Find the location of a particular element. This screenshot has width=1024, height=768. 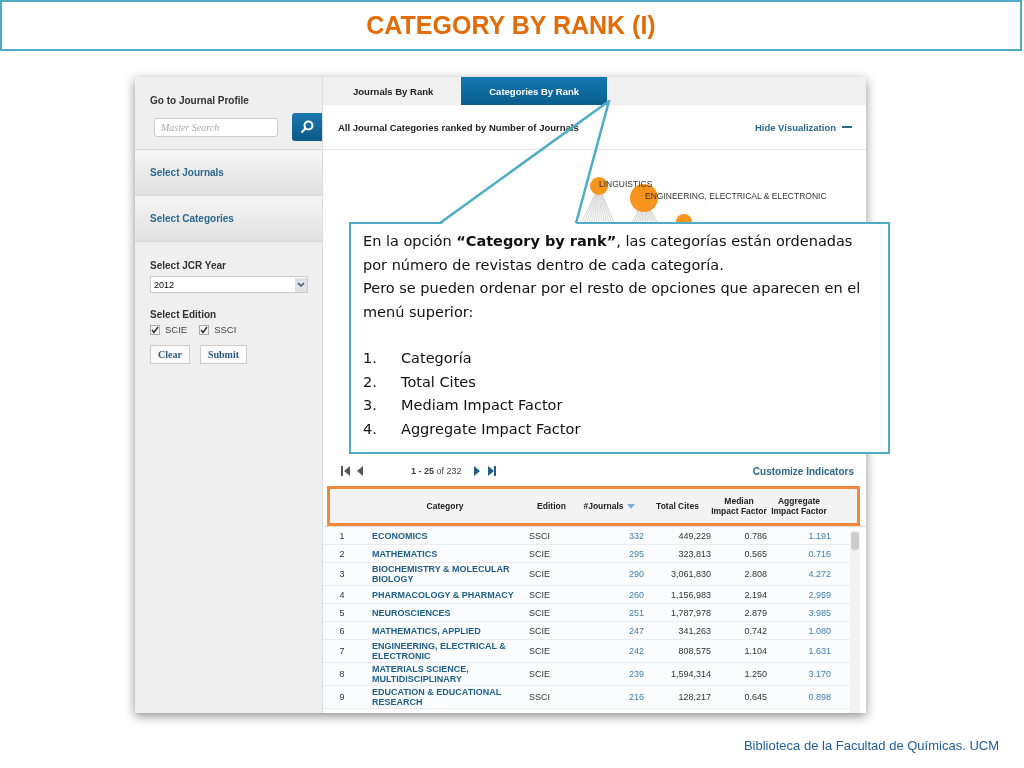

aggregate-link: 3.985 is located at coordinates (799, 612).